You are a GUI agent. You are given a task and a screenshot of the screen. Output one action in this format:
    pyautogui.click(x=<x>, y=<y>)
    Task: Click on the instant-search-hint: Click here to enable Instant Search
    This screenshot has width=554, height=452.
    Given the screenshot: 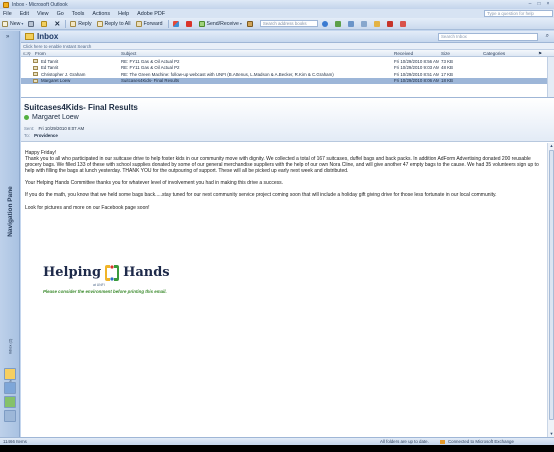 What is the action you would take?
    pyautogui.click(x=287, y=46)
    